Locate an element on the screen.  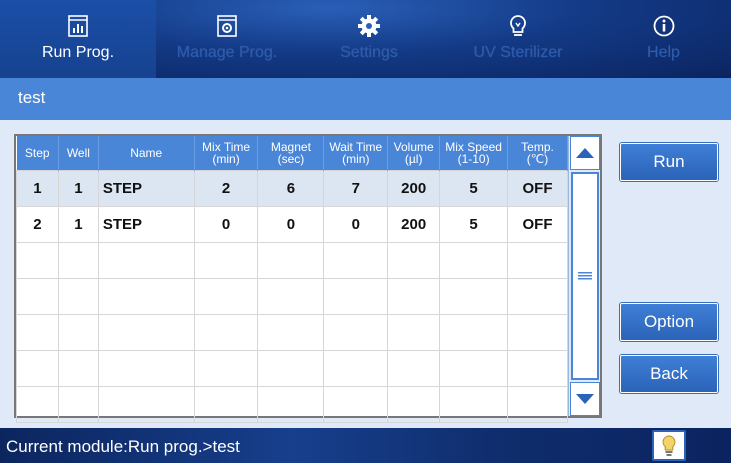
tab-label: Settings is located at coordinates (369, 52).